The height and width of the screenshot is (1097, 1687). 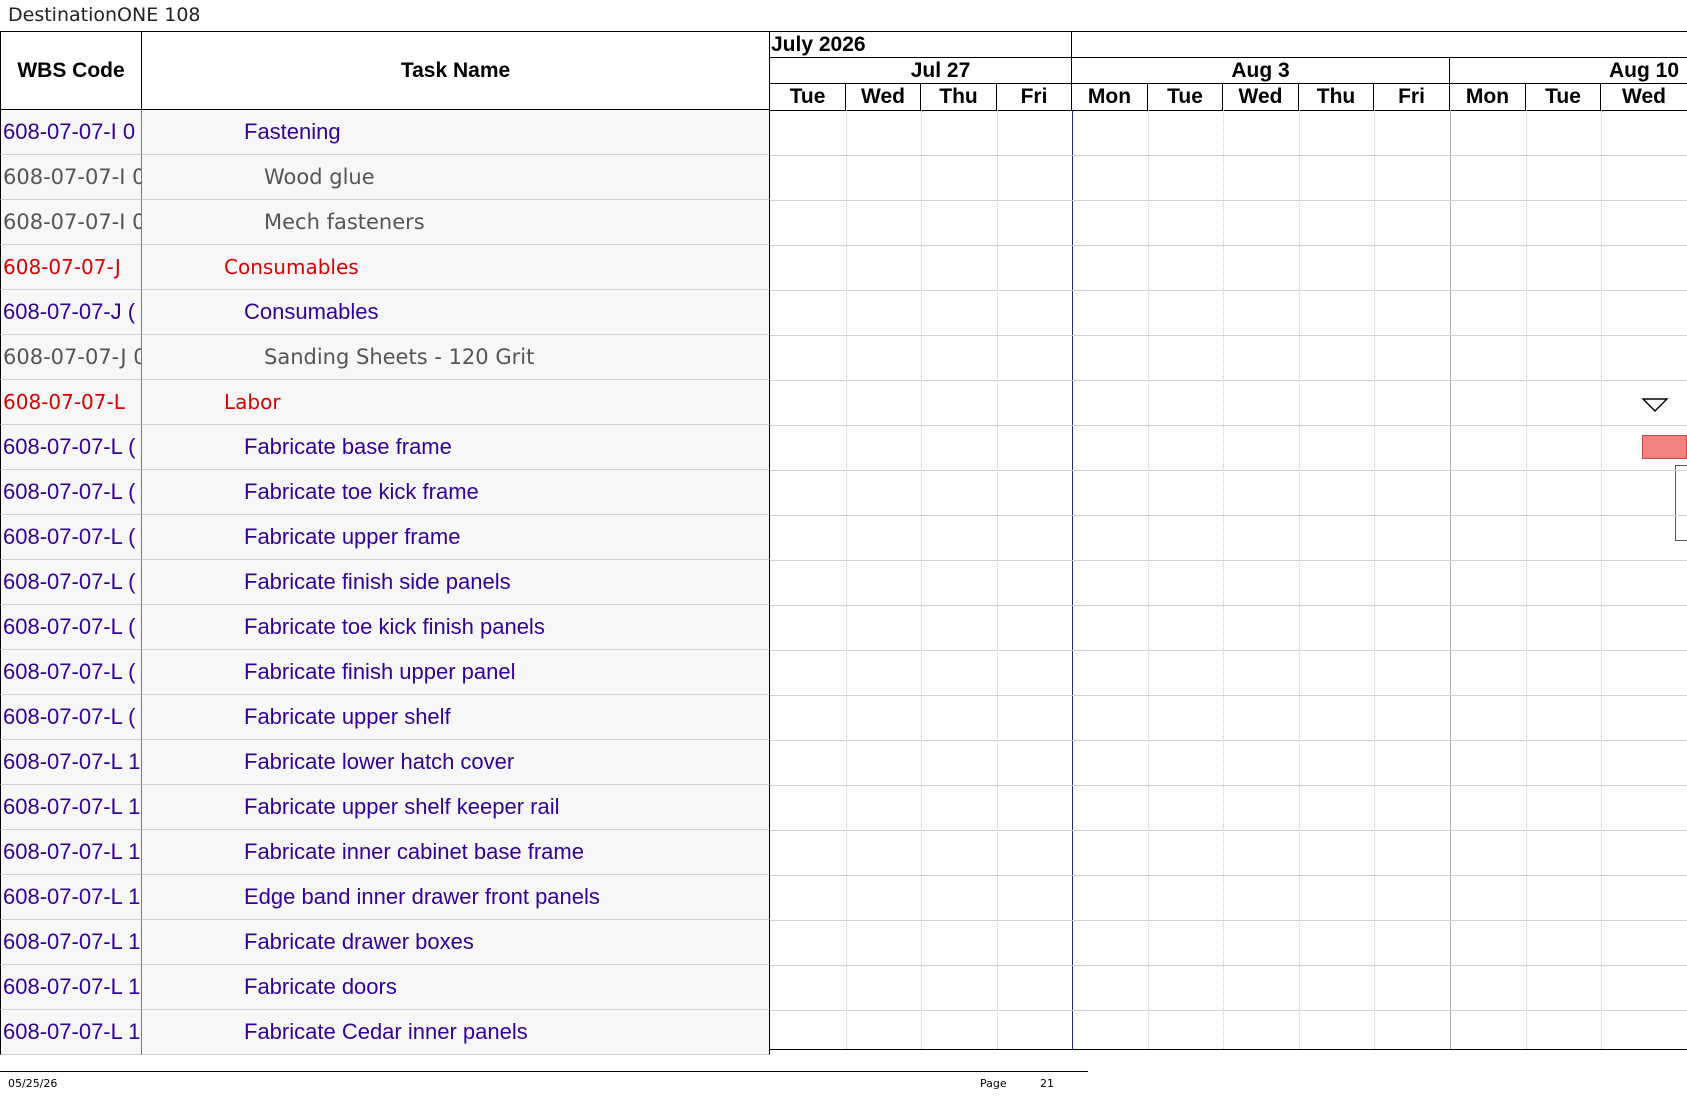 I want to click on table-row: 608-07-07-J 01 Sanding Sheets - 120 Grit, so click(x=843, y=357).